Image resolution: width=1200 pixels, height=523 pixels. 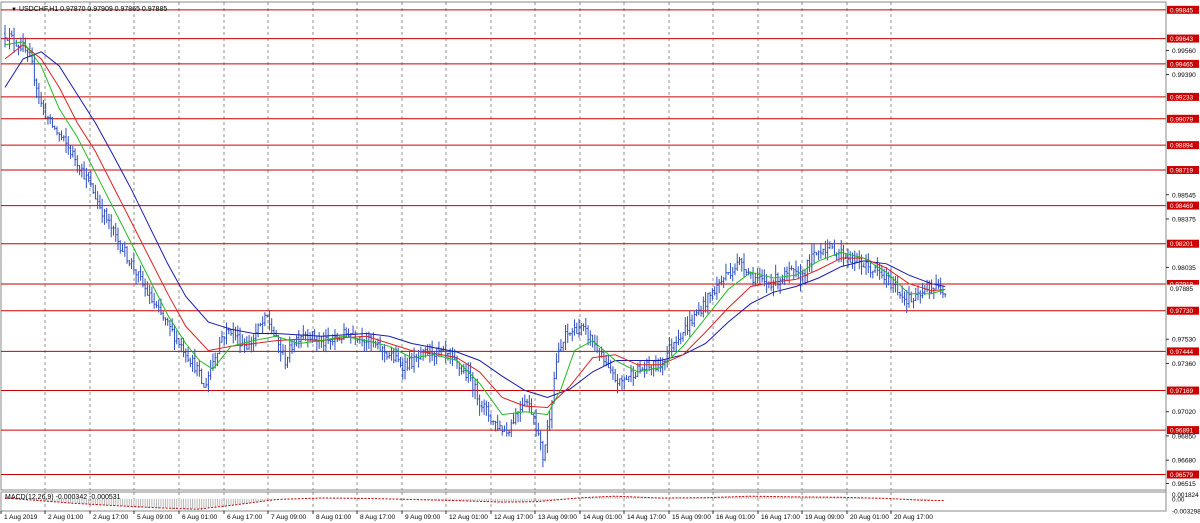 What do you see at coordinates (1184, 219) in the screenshot?
I see `y-tick-label: 0.98375` at bounding box center [1184, 219].